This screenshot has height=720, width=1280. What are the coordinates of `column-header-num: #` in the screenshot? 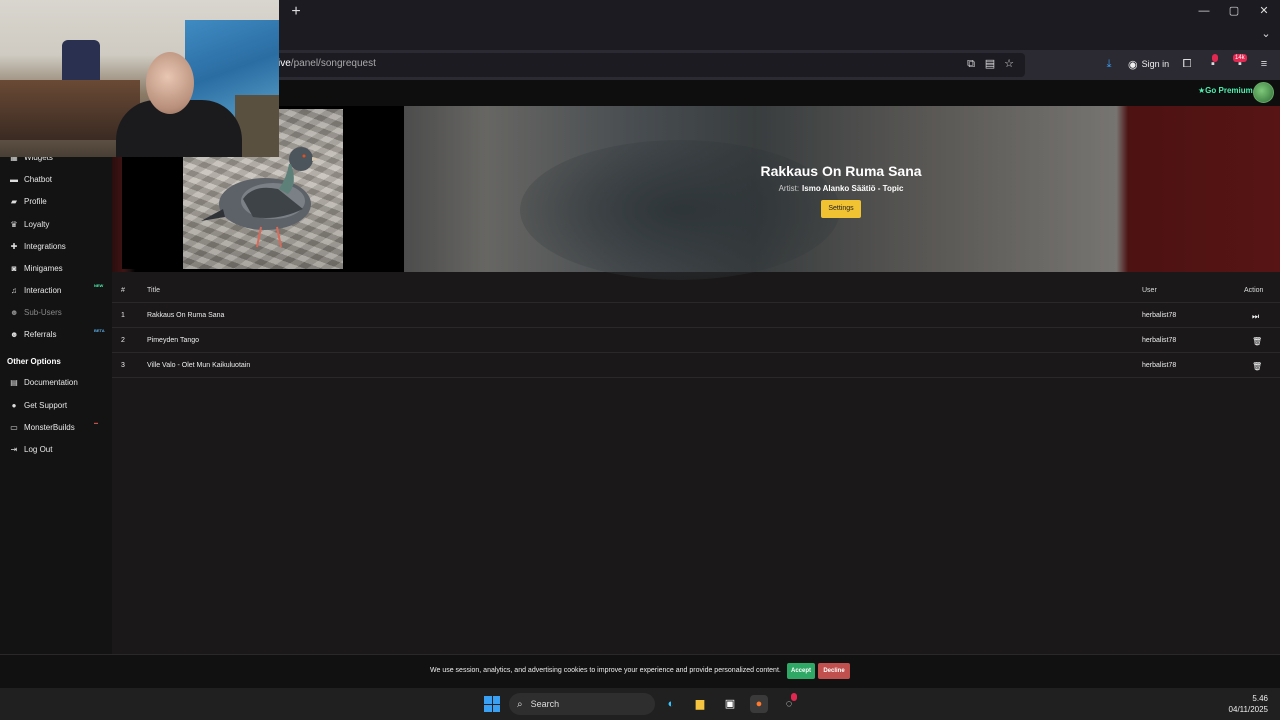 It's located at (123, 290).